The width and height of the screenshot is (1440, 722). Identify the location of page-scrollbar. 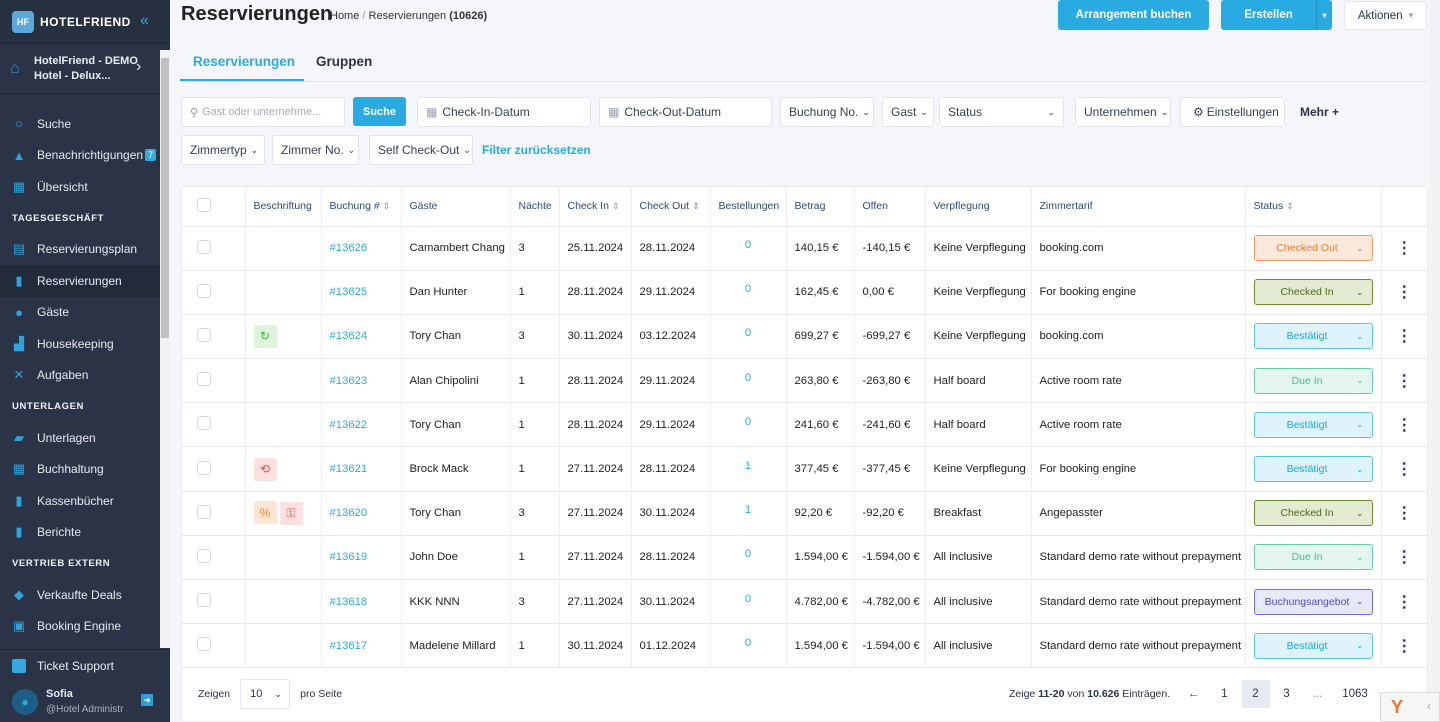
(1435, 361).